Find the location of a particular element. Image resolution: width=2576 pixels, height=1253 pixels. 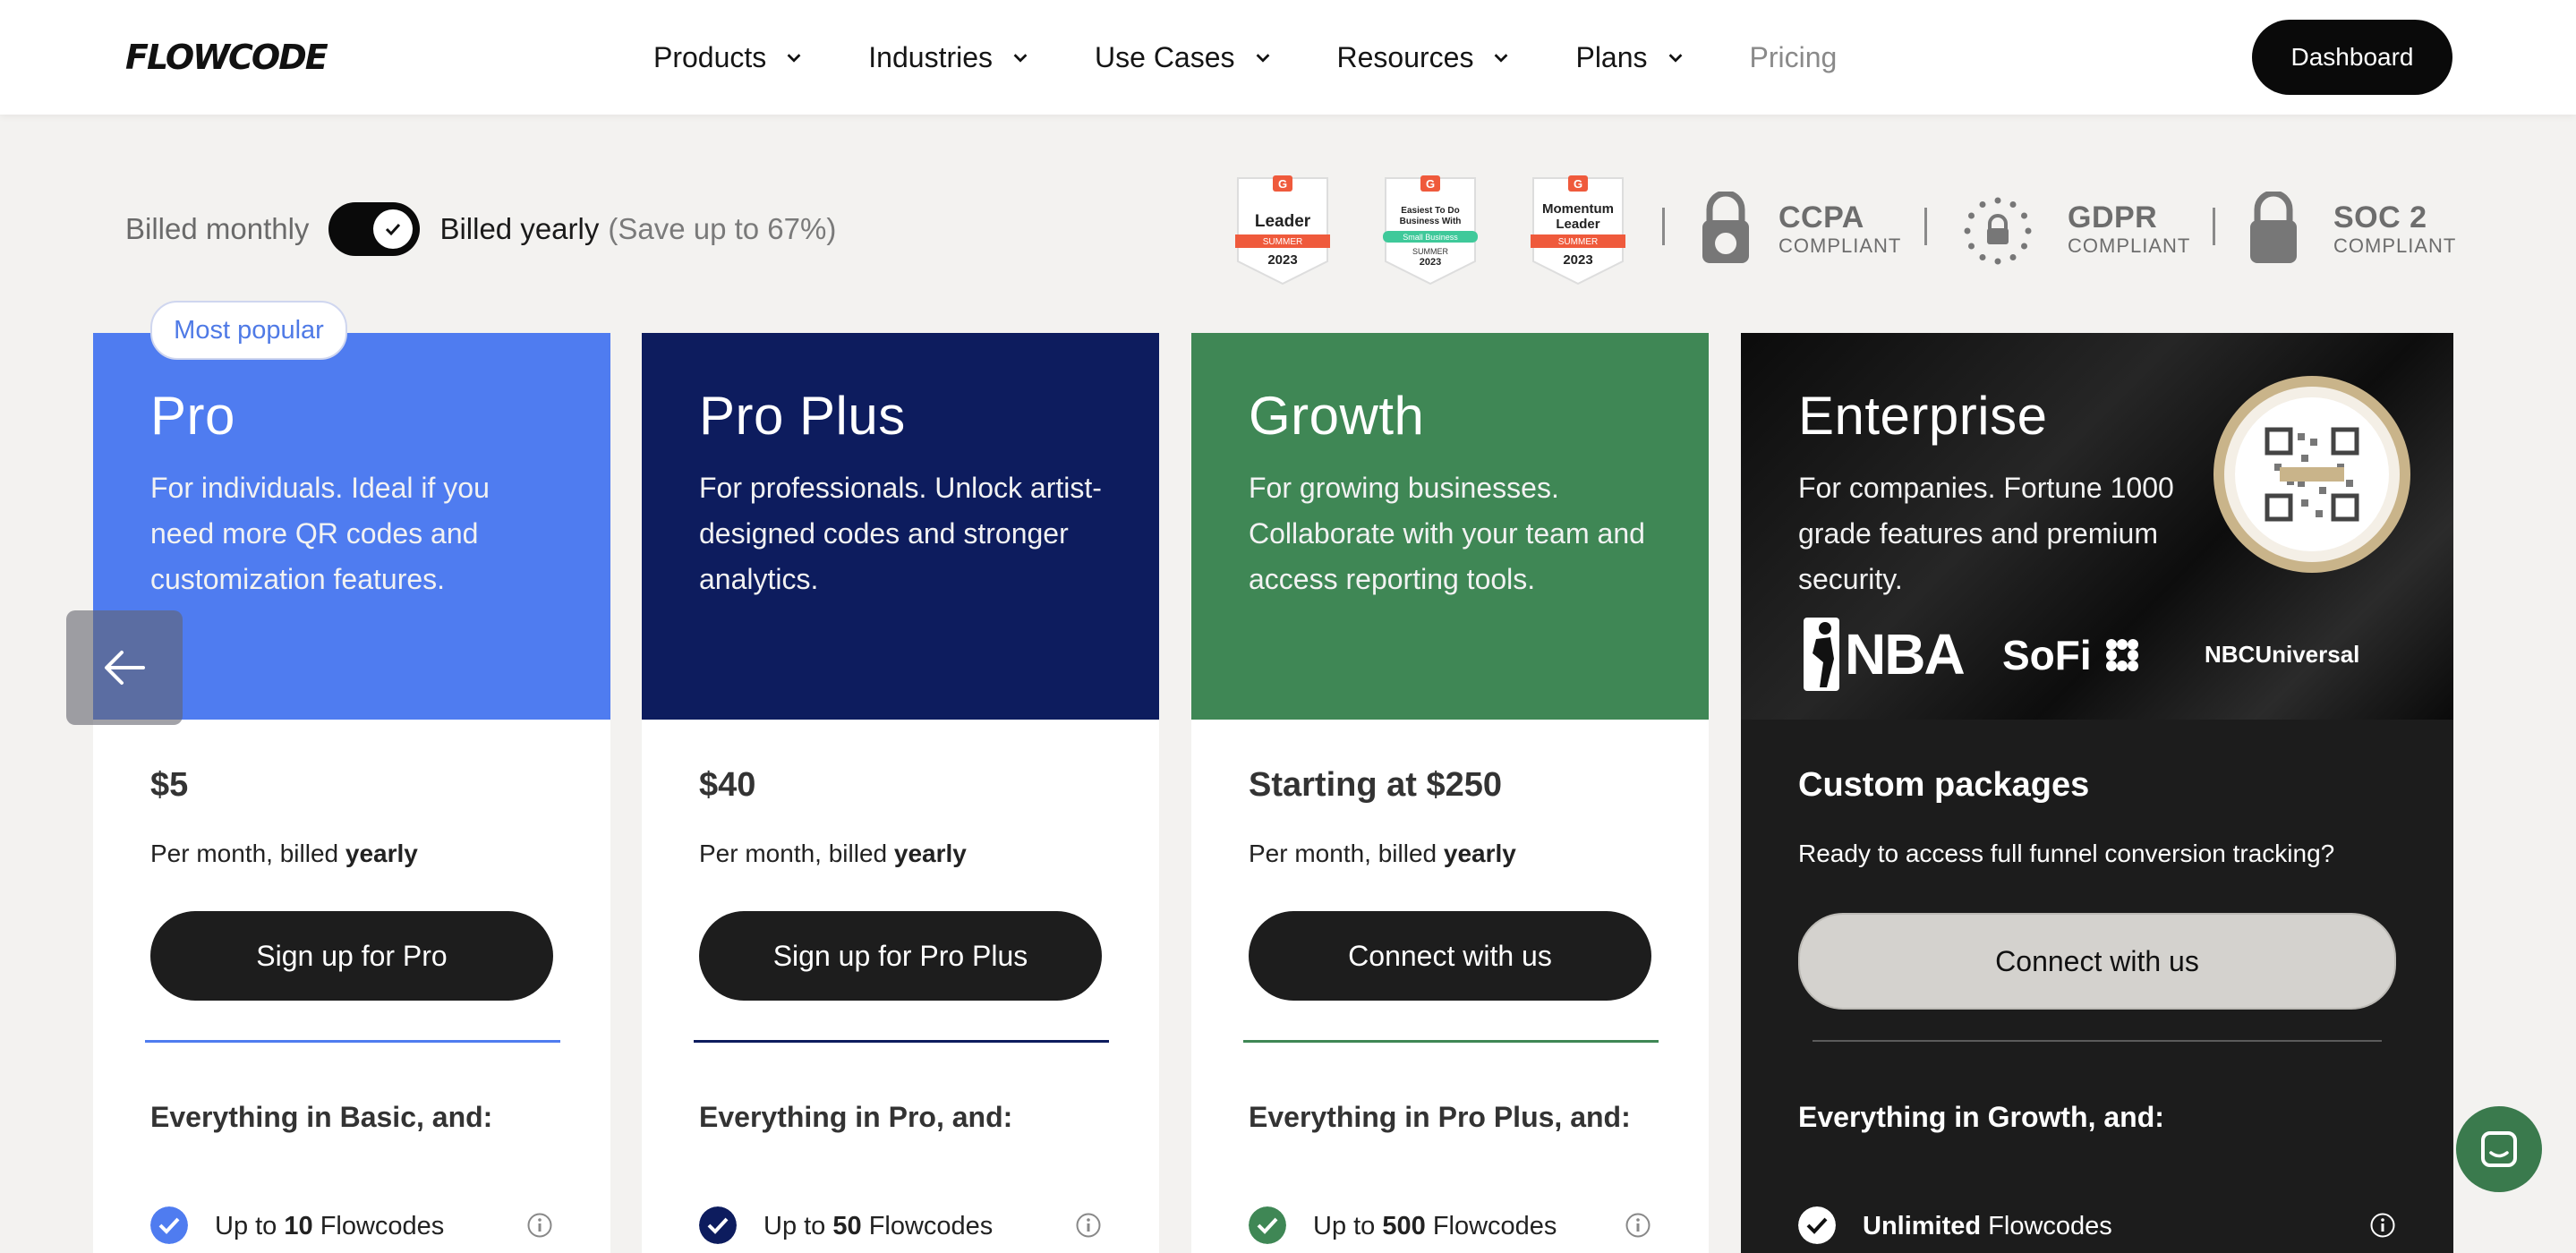

sofi-text: SoFi is located at coordinates (2047, 655).